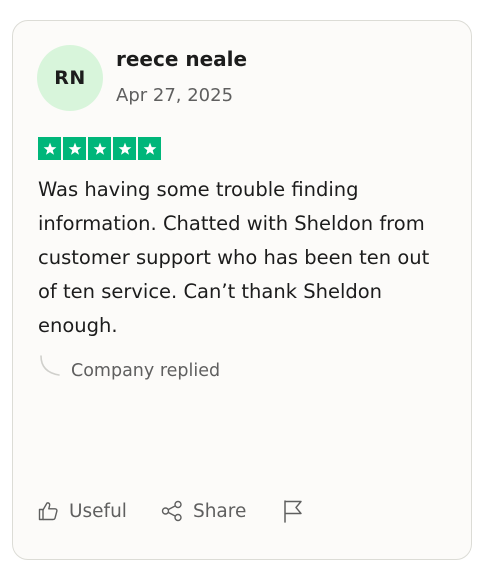 This screenshot has width=479, height=572. I want to click on avatar-initials: RN, so click(70, 78).